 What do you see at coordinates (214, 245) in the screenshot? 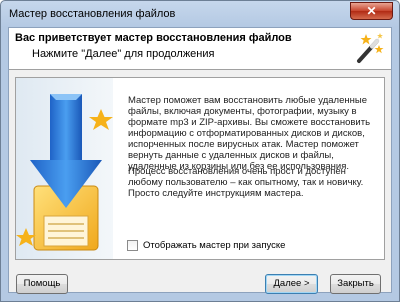
I see `show-on-startup-label: Отображать мастер при запуске` at bounding box center [214, 245].